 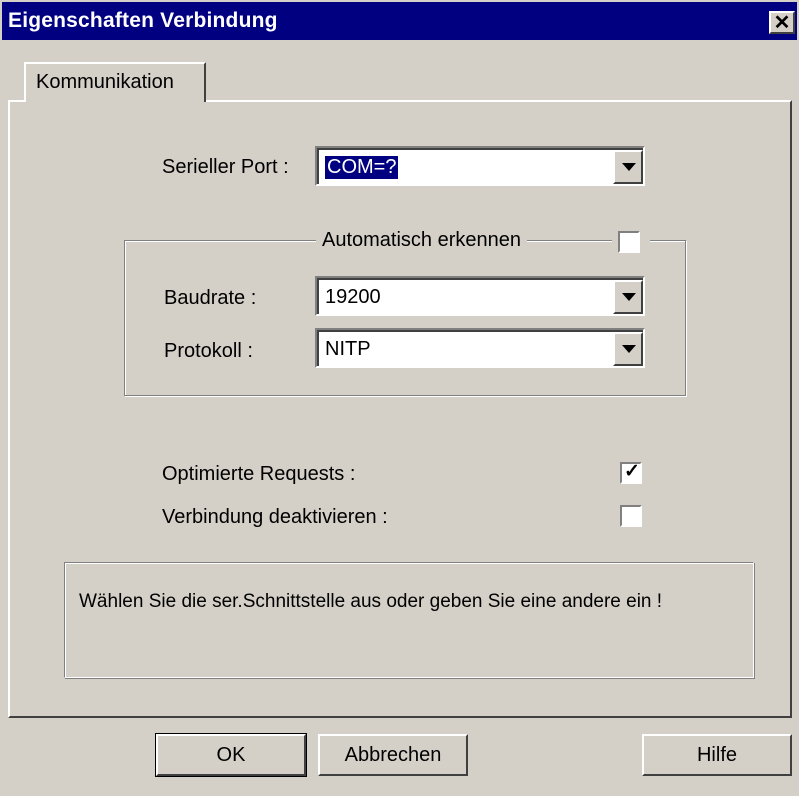 I want to click on serial-port-value: COM=?, so click(x=362, y=167).